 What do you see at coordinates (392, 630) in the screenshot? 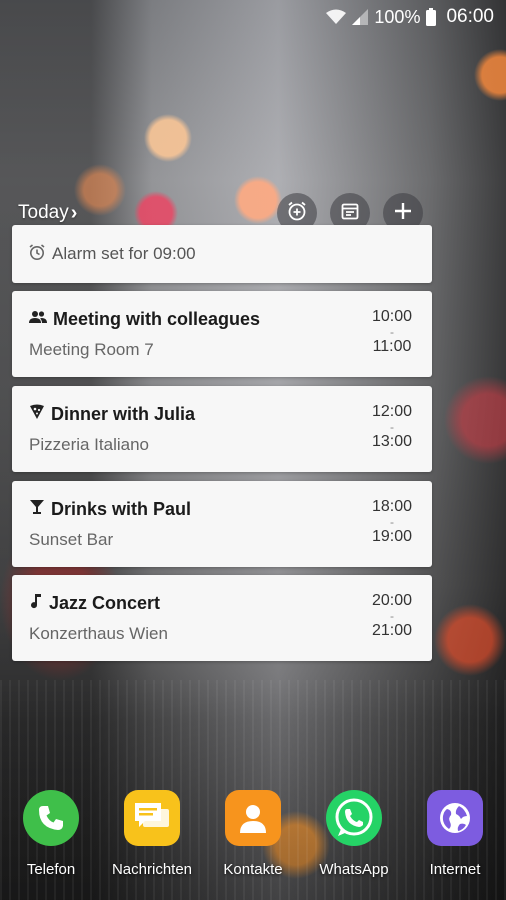
I see `event-end: 21:00` at bounding box center [392, 630].